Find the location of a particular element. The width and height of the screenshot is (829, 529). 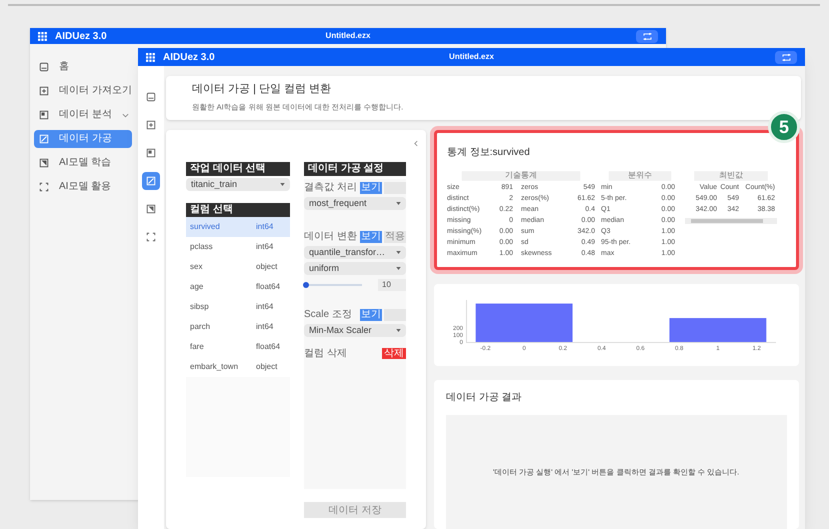

setting-label: 데이터 변환 is located at coordinates (331, 236).